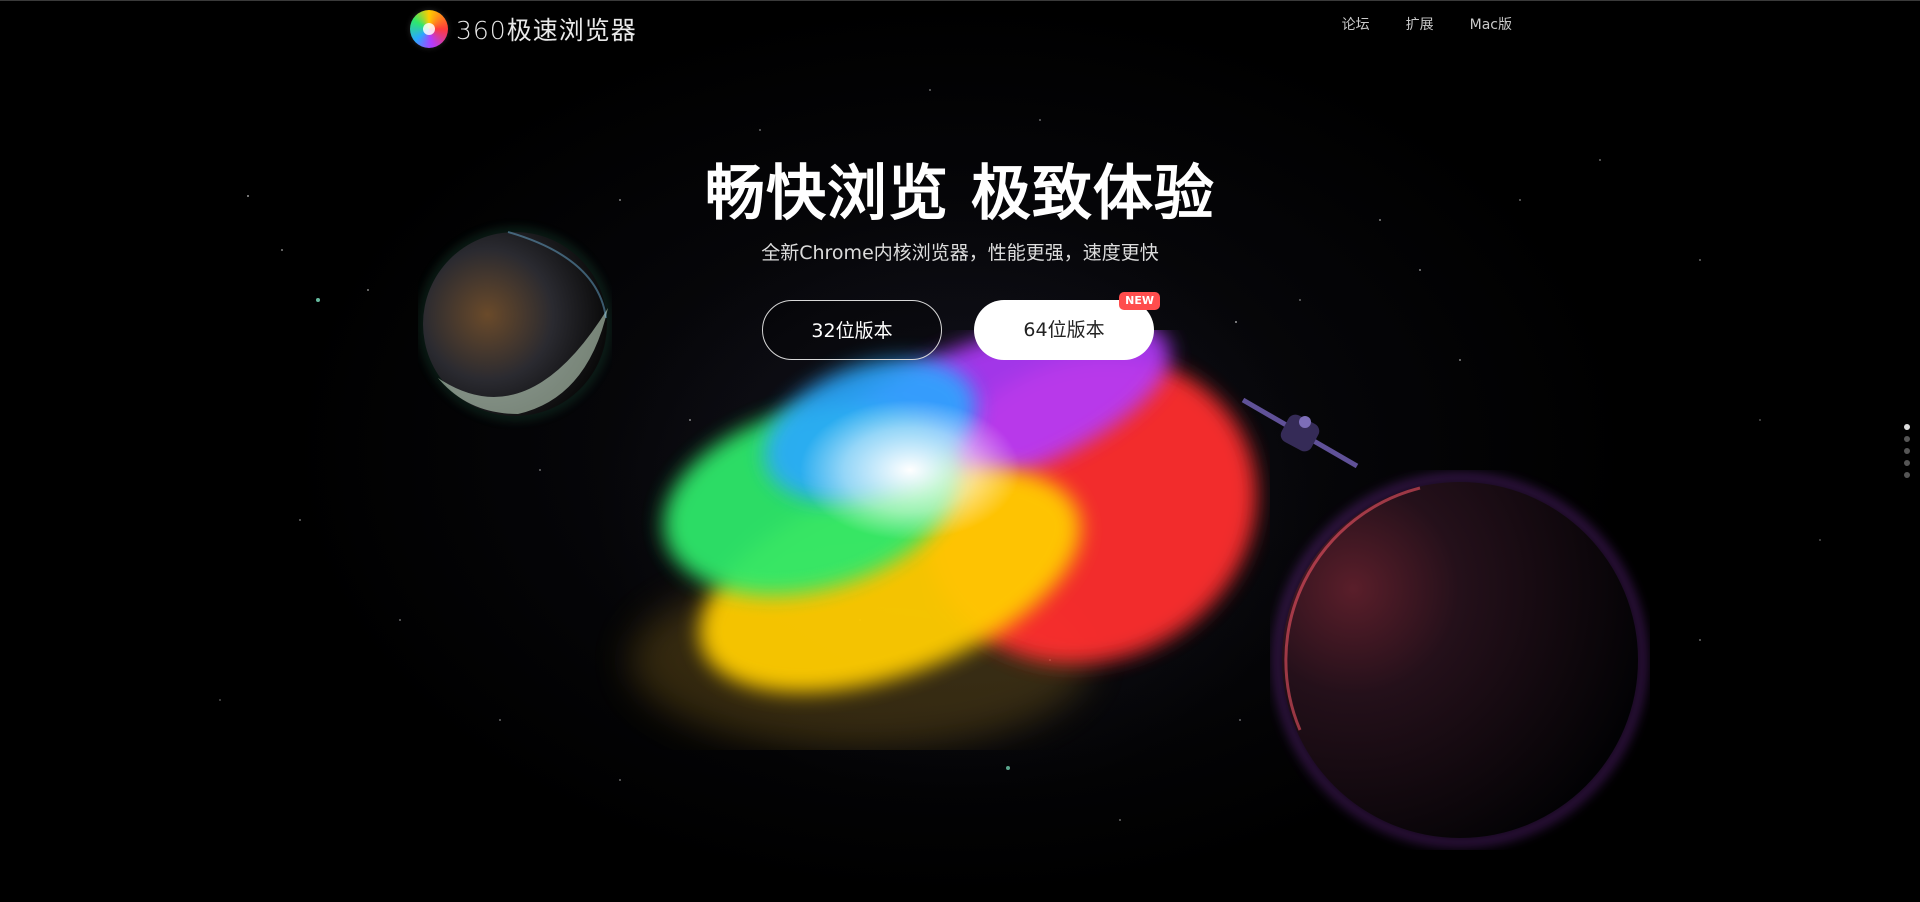  What do you see at coordinates (1460, 660) in the screenshot?
I see `red-planet-illustration` at bounding box center [1460, 660].